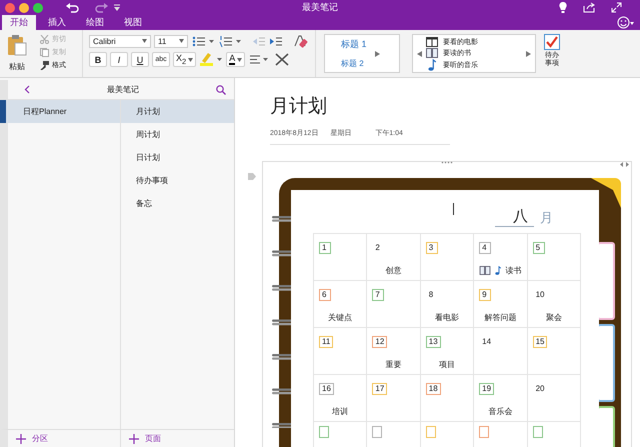  Describe the element at coordinates (485, 248) in the screenshot. I see `day-number: 4` at that location.